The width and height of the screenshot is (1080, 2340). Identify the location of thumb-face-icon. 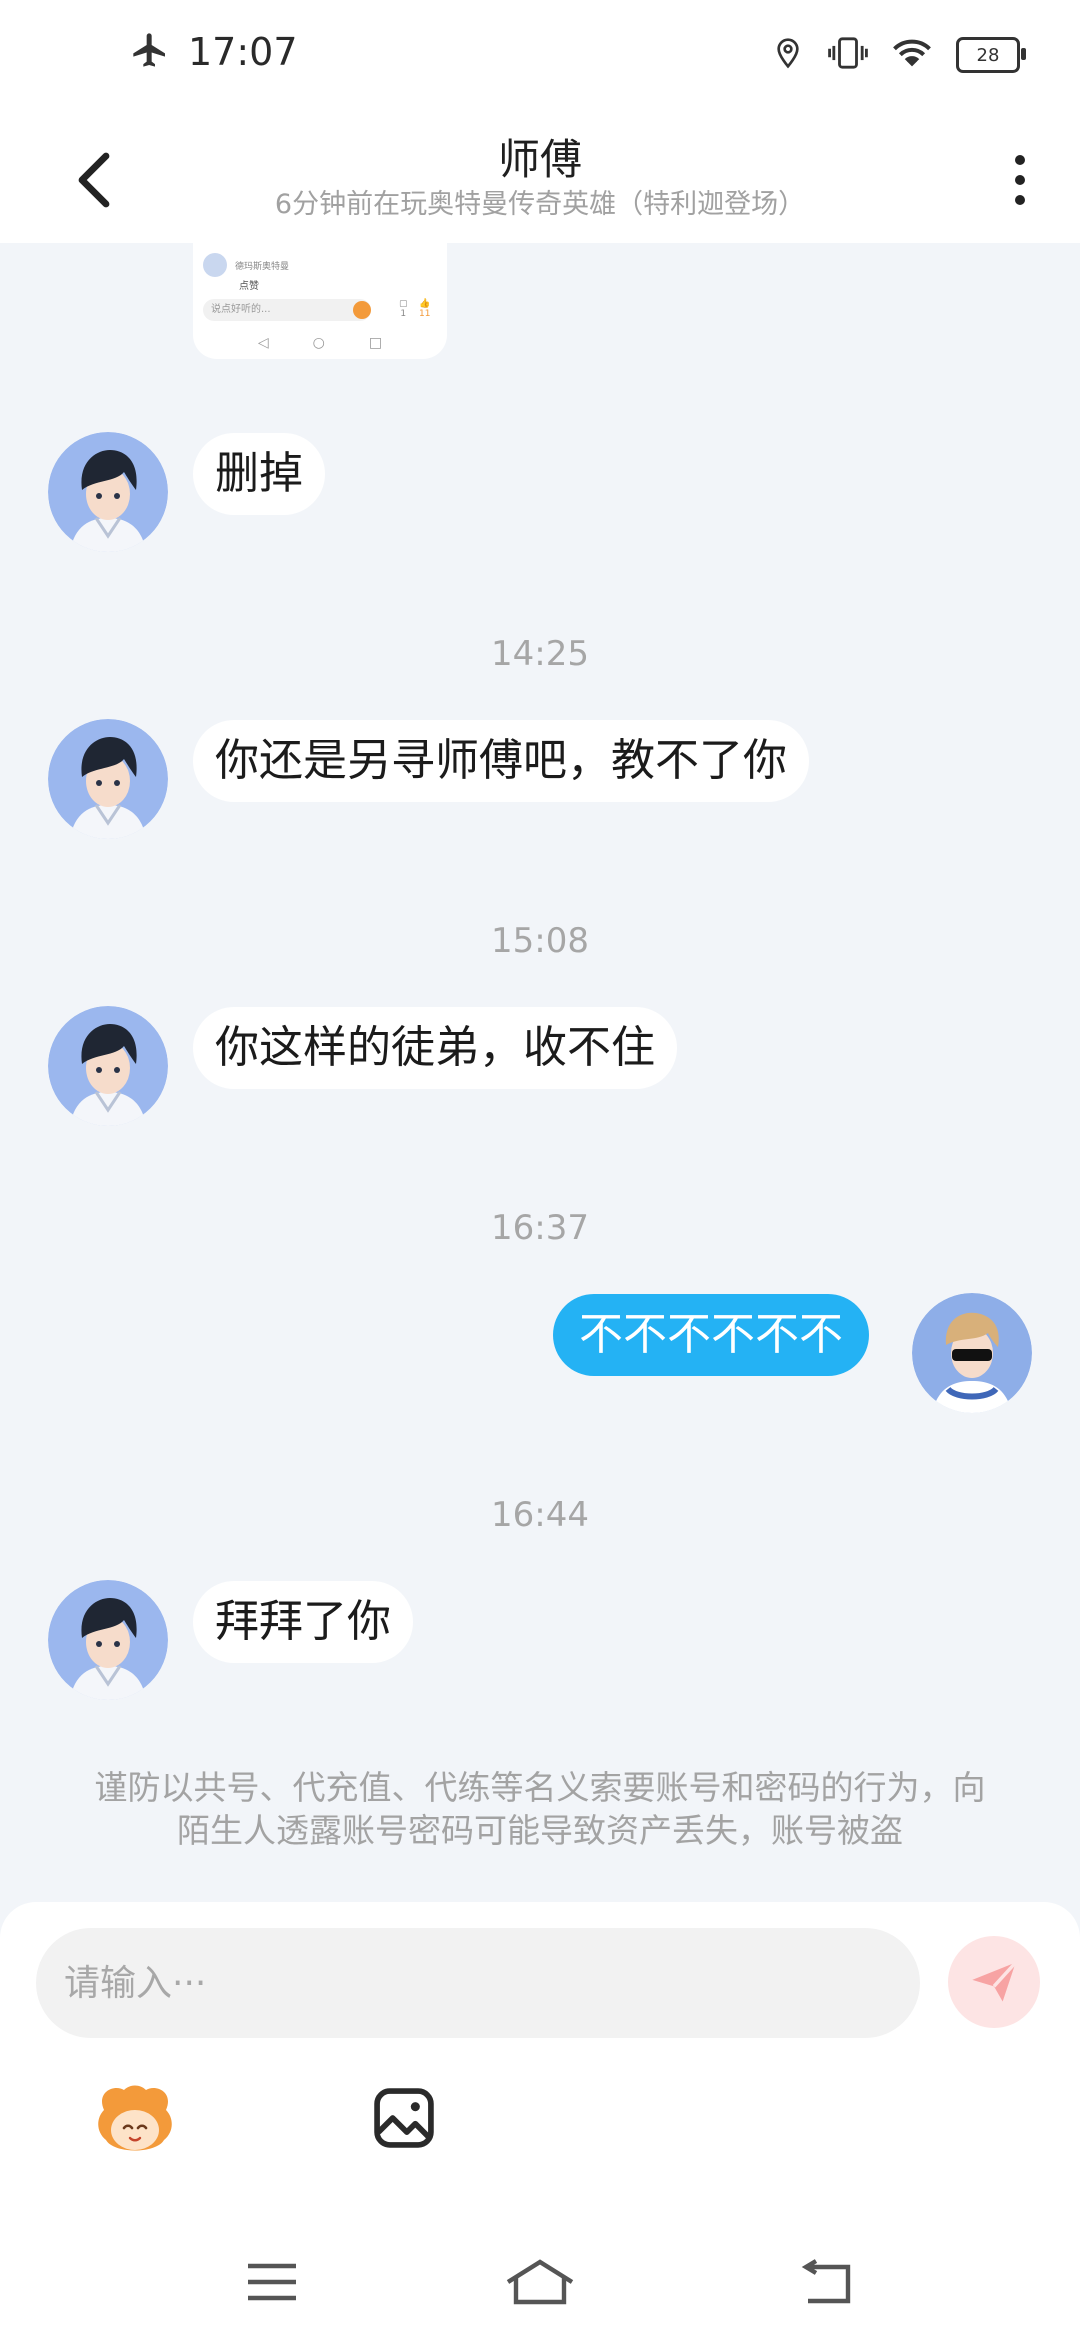
(362, 310).